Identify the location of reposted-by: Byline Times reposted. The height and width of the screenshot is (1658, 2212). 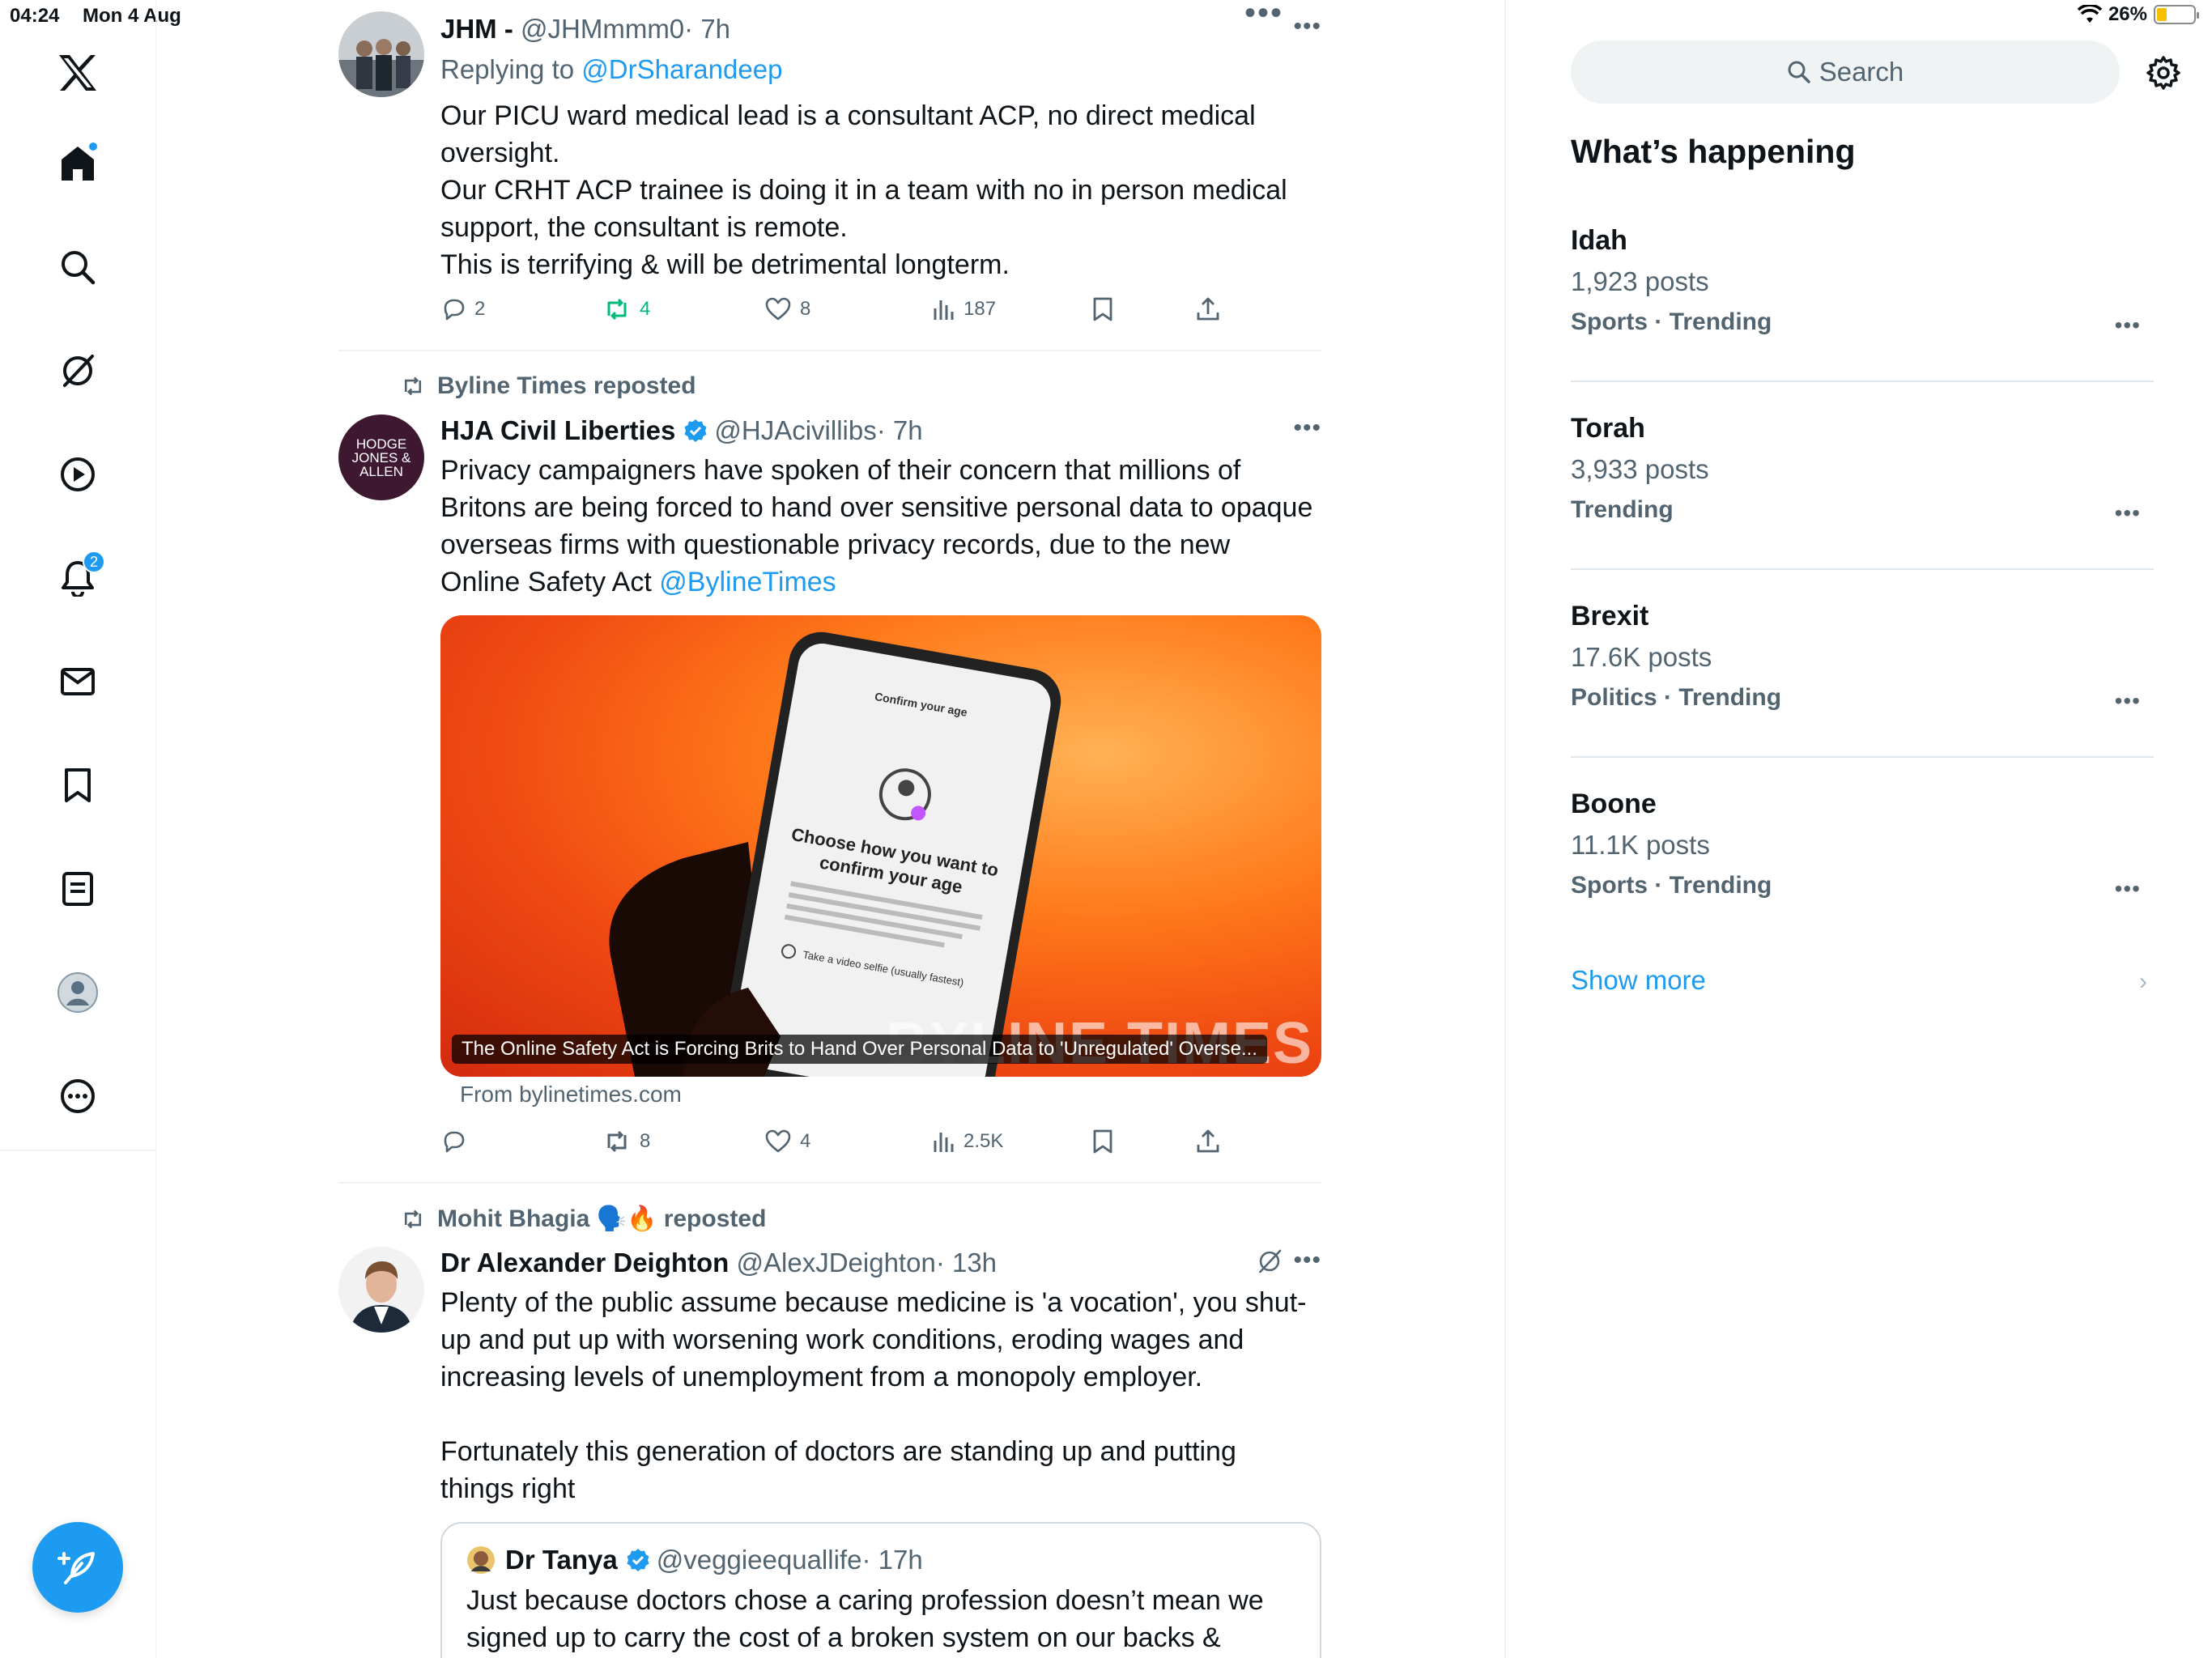
(548, 386).